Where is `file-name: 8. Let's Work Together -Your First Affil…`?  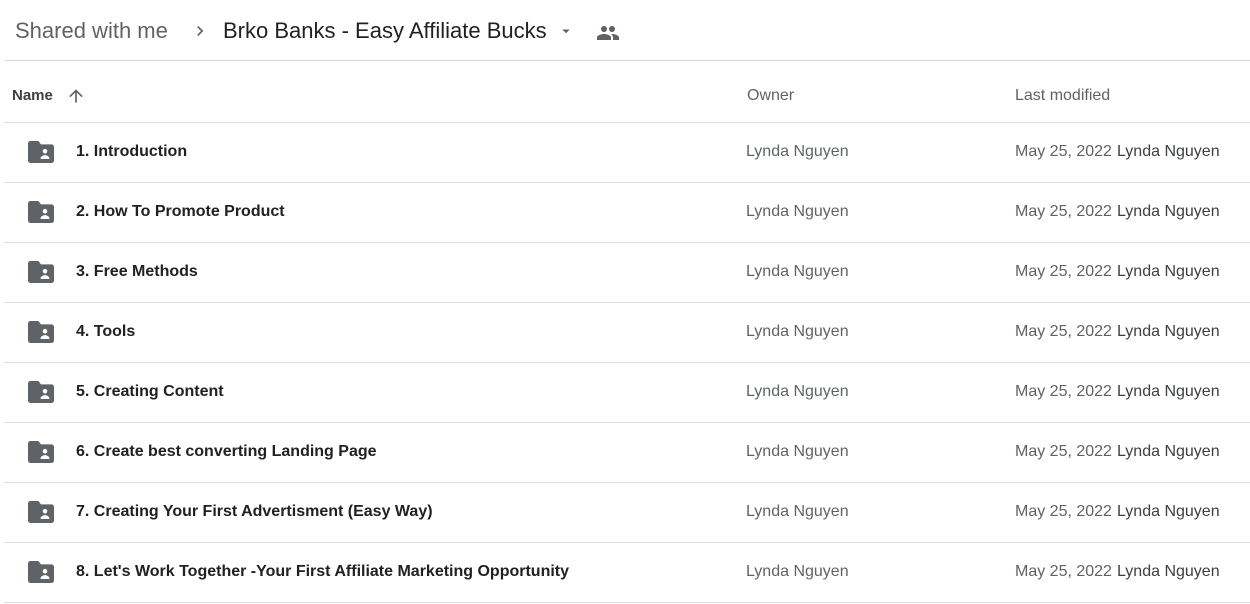
file-name: 8. Let's Work Together -Your First Affil… is located at coordinates (323, 571).